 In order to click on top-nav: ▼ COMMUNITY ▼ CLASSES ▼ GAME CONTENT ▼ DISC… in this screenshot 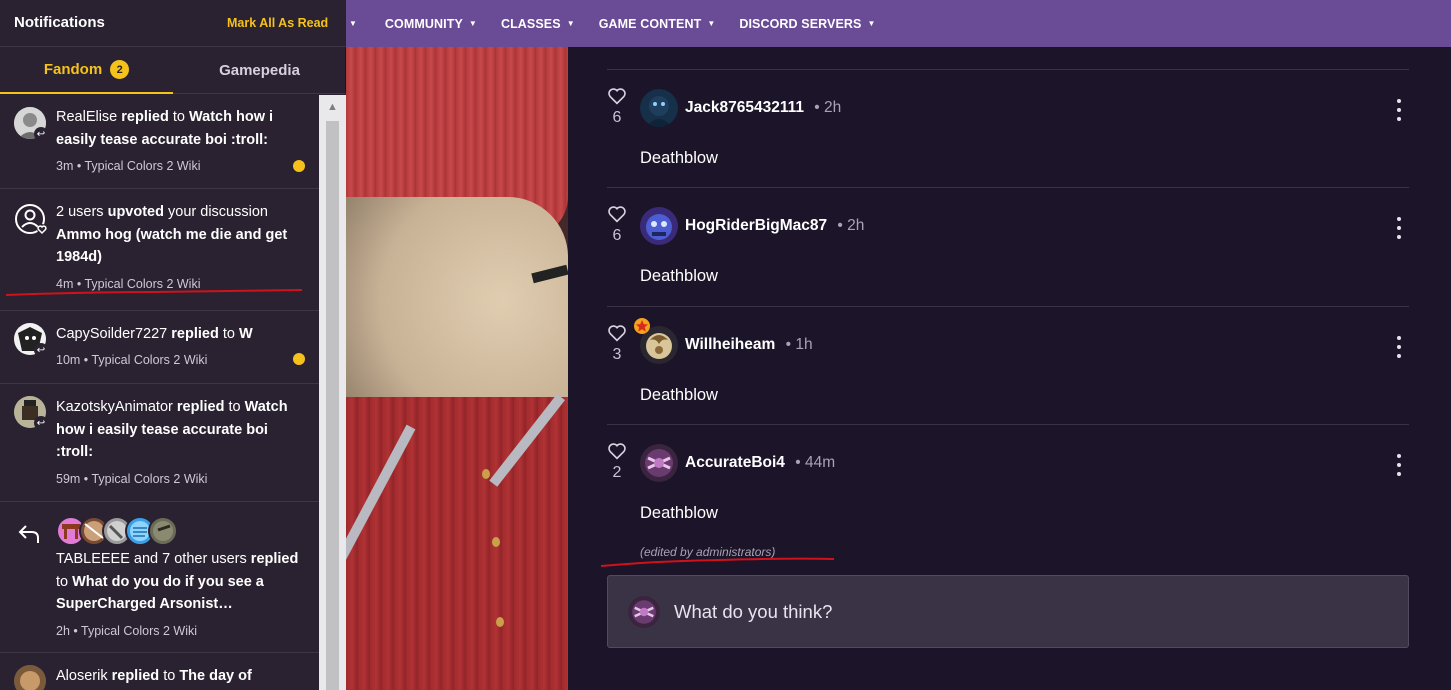, I will do `click(898, 23)`.